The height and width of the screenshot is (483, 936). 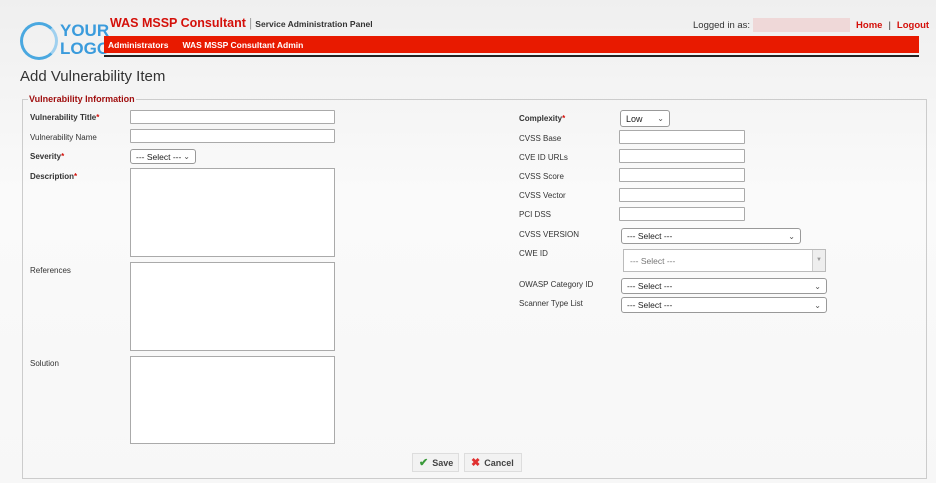 I want to click on severity-select: --- Select --- ⌄, so click(x=163, y=156).